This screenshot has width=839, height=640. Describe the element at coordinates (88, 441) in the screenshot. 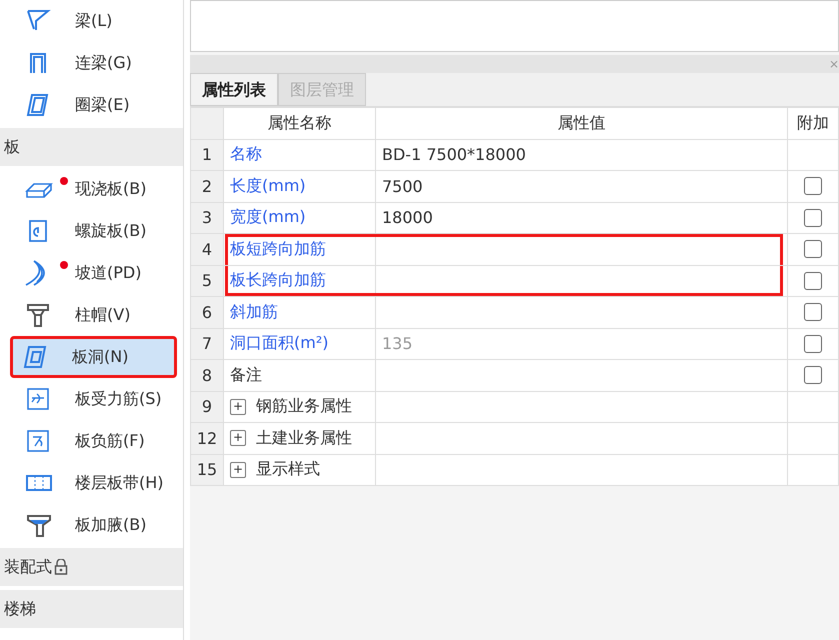

I see `sidebar-item: 板负筋(F)` at that location.